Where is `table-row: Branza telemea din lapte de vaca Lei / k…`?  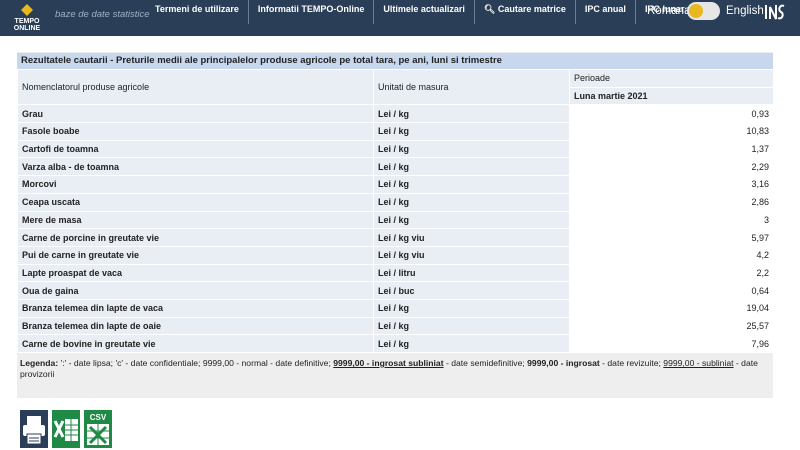 table-row: Branza telemea din lapte de vaca Lei / k… is located at coordinates (395, 308).